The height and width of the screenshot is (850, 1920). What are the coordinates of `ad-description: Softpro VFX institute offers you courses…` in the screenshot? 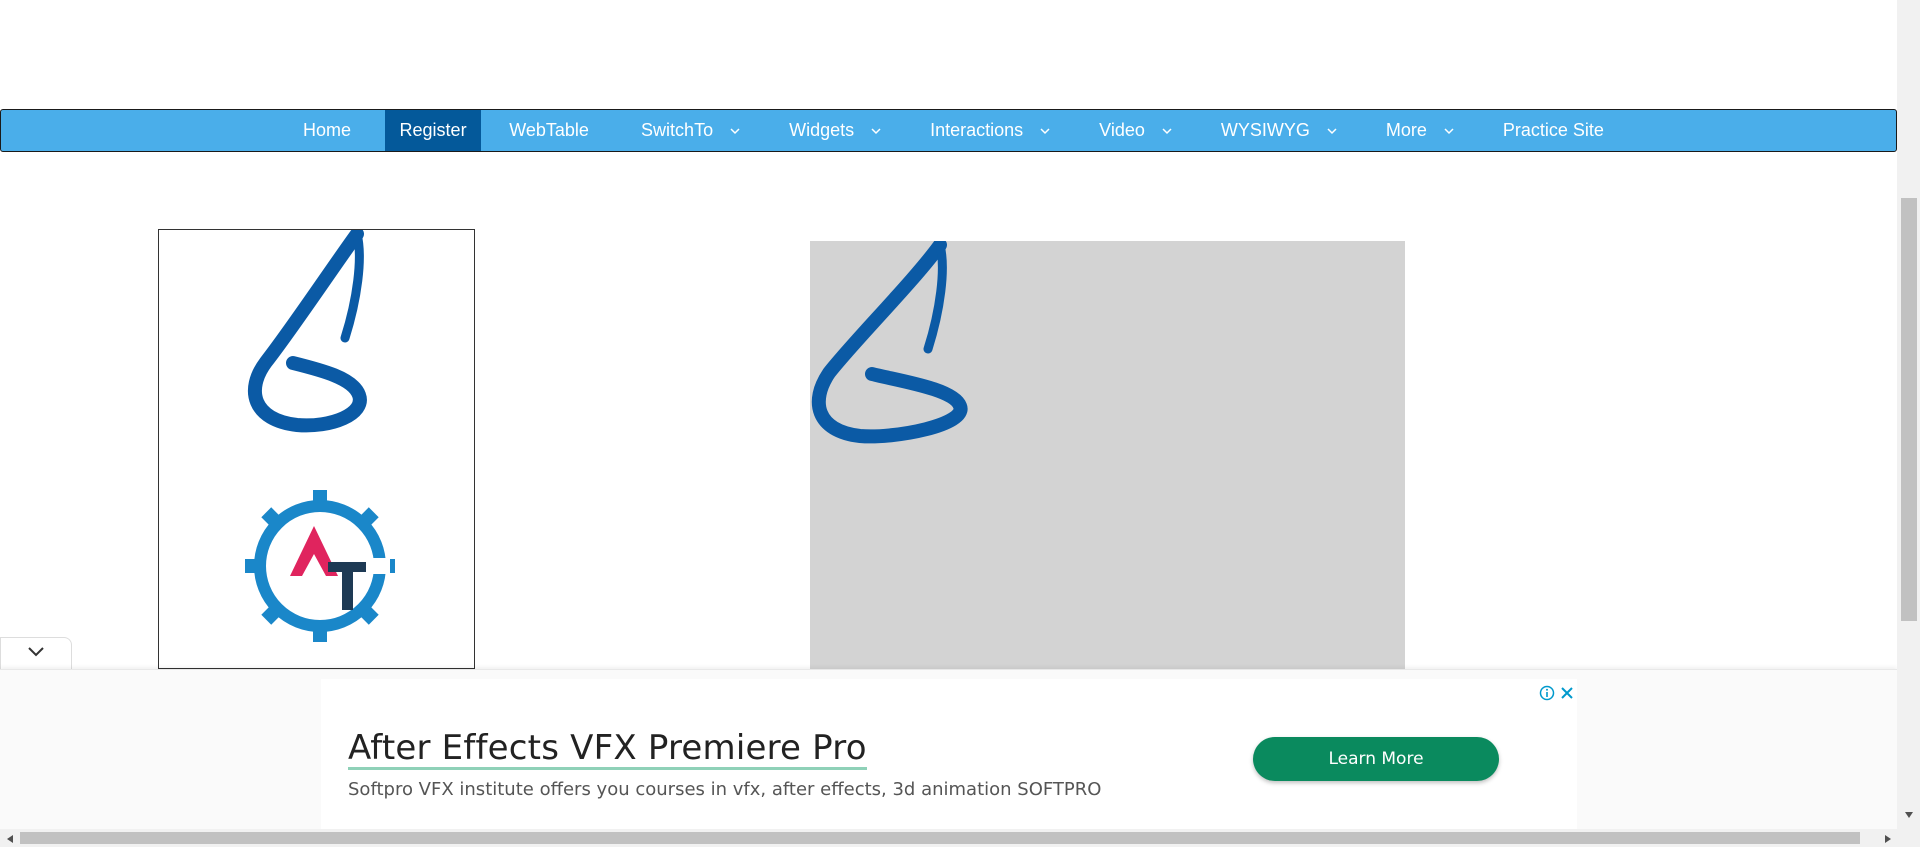 It's located at (725, 789).